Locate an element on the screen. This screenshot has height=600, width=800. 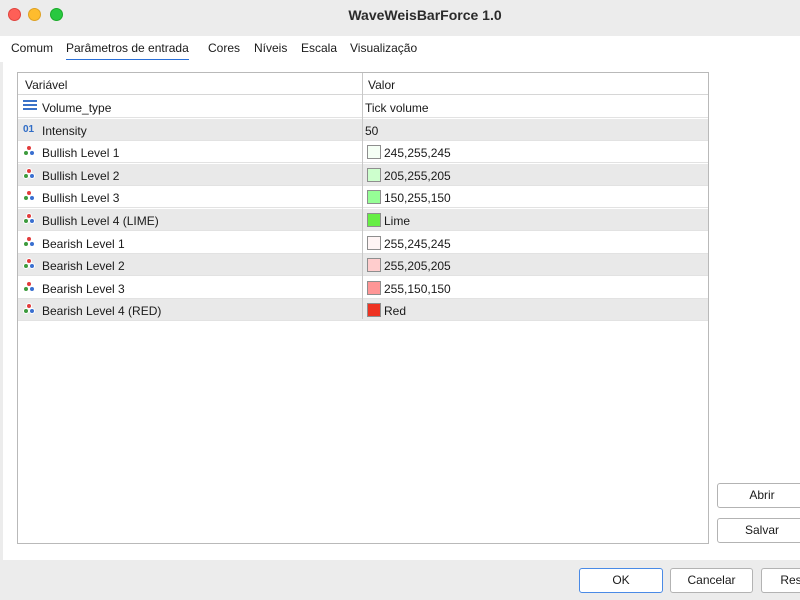
parameter-value: 255,205,205 is located at coordinates (417, 266).